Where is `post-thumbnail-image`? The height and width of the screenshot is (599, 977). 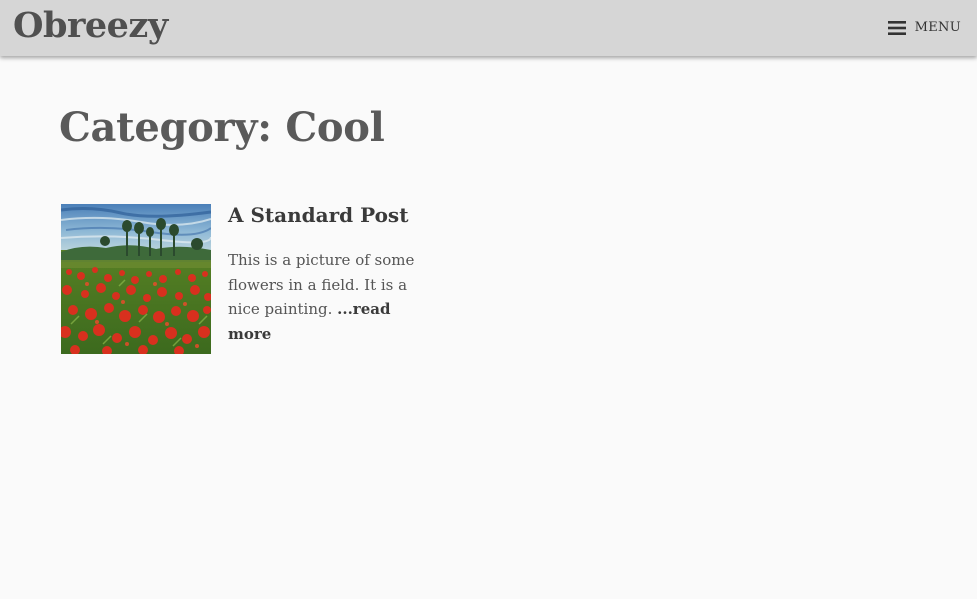
post-thumbnail-image is located at coordinates (136, 279).